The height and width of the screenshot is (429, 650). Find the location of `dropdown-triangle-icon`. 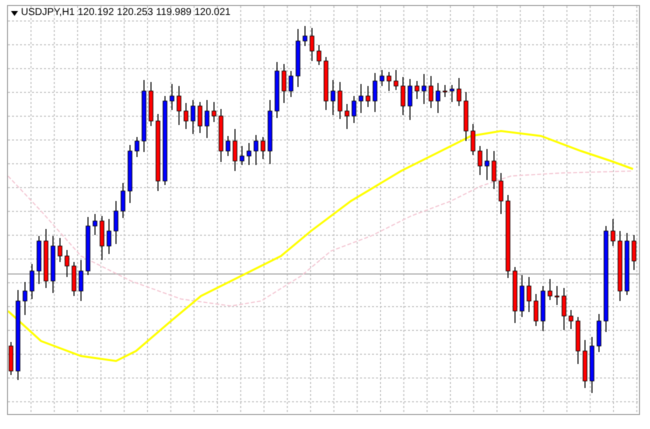

dropdown-triangle-icon is located at coordinates (14, 13).